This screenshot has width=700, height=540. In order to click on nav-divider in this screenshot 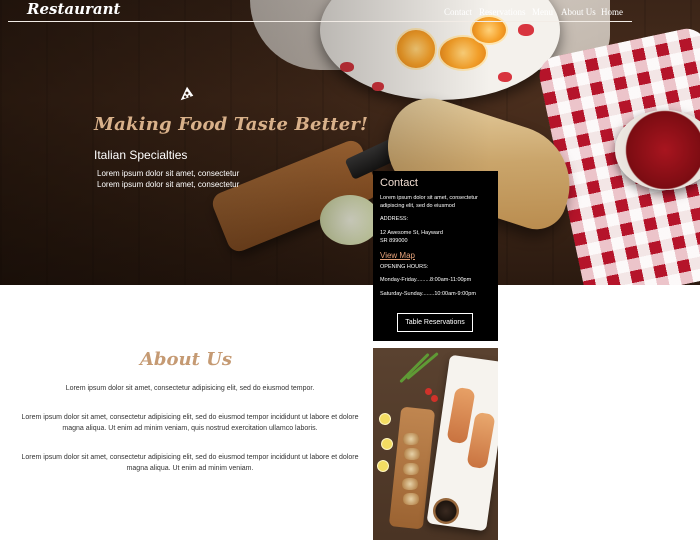, I will do `click(320, 21)`.